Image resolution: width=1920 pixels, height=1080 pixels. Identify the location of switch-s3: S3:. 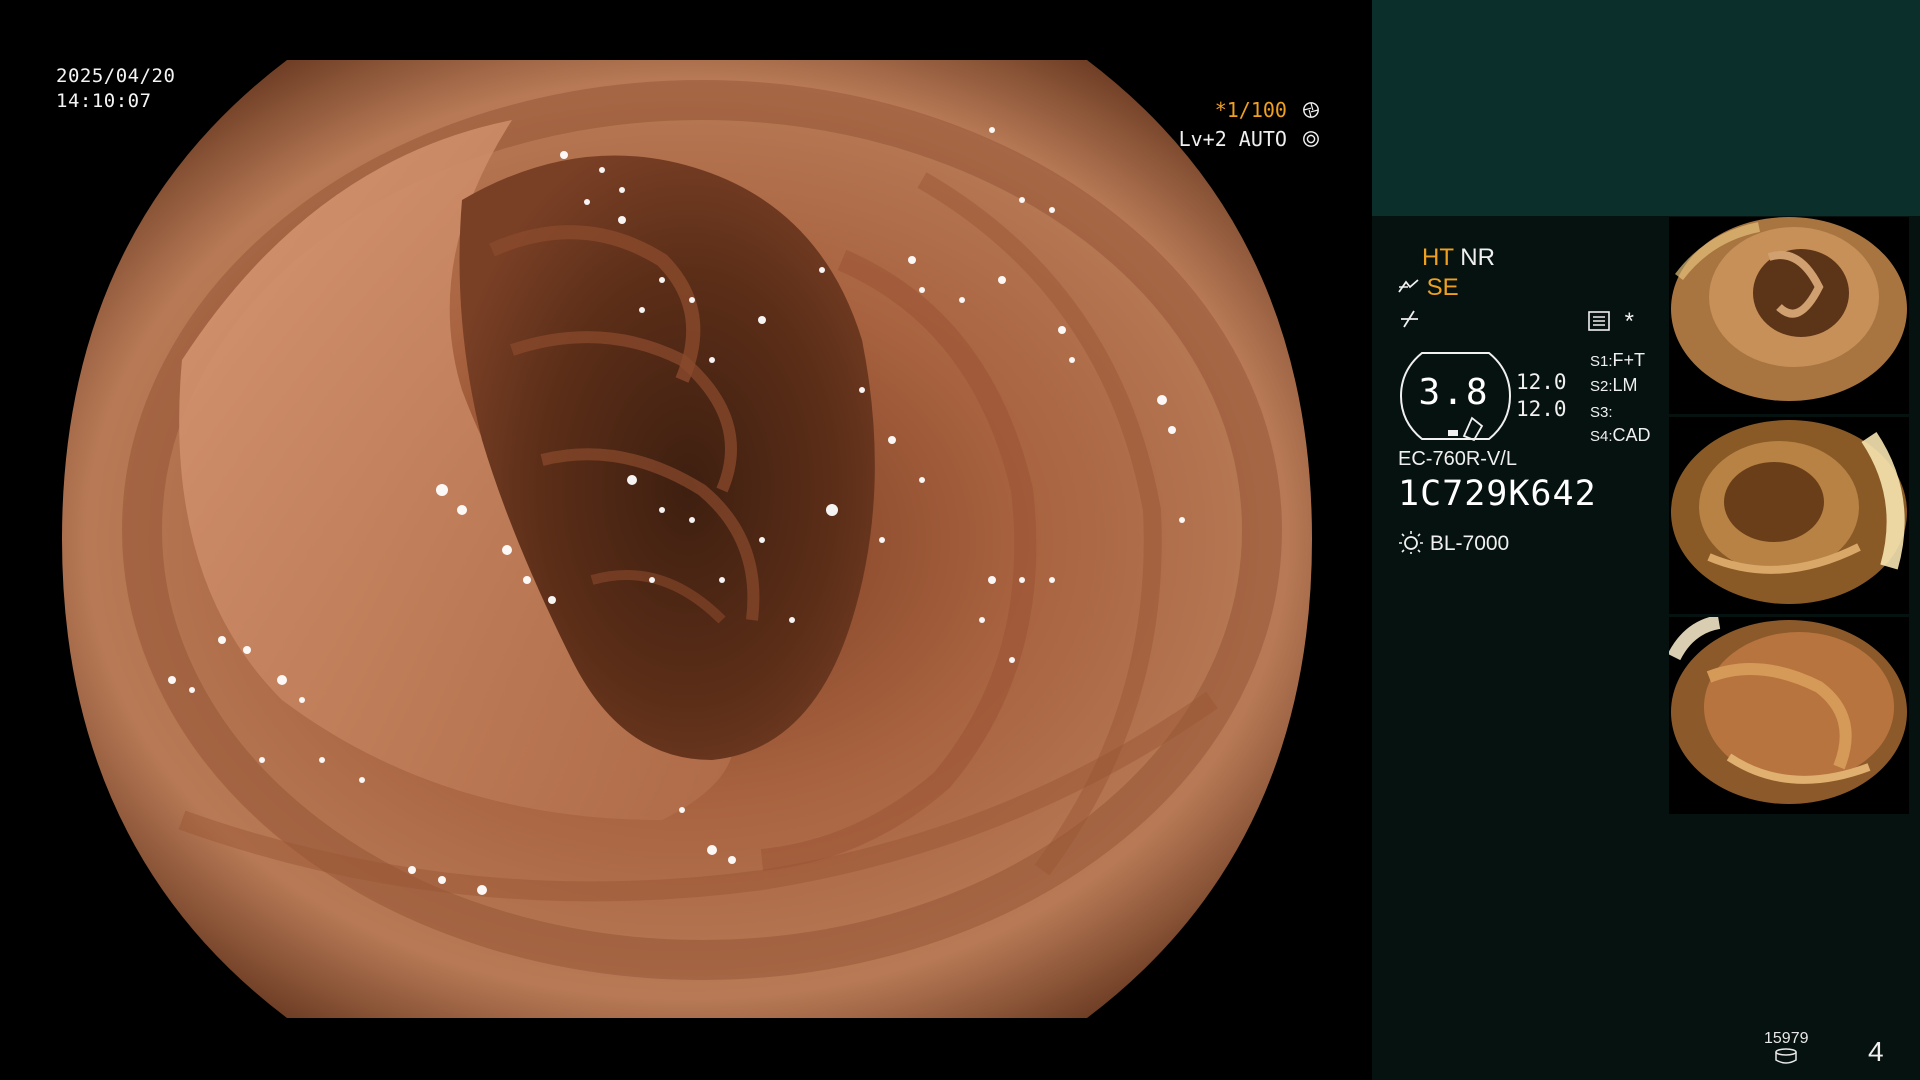
(1601, 411).